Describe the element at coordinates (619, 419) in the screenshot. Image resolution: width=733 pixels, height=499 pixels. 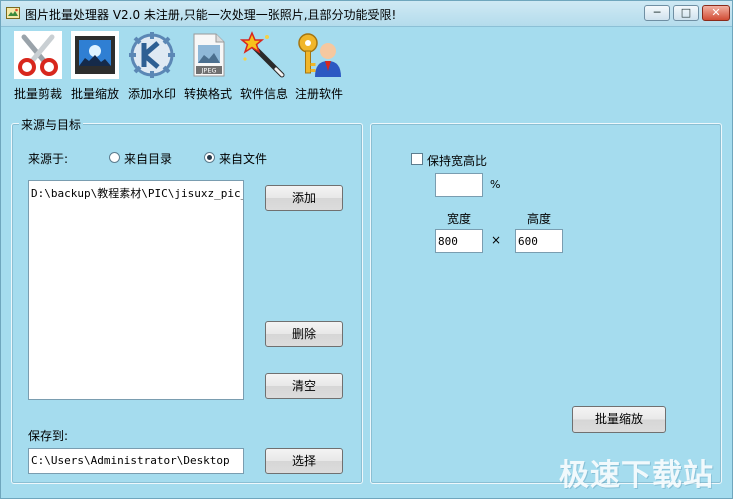
I see `batch-resize-button: 批量缩放` at that location.